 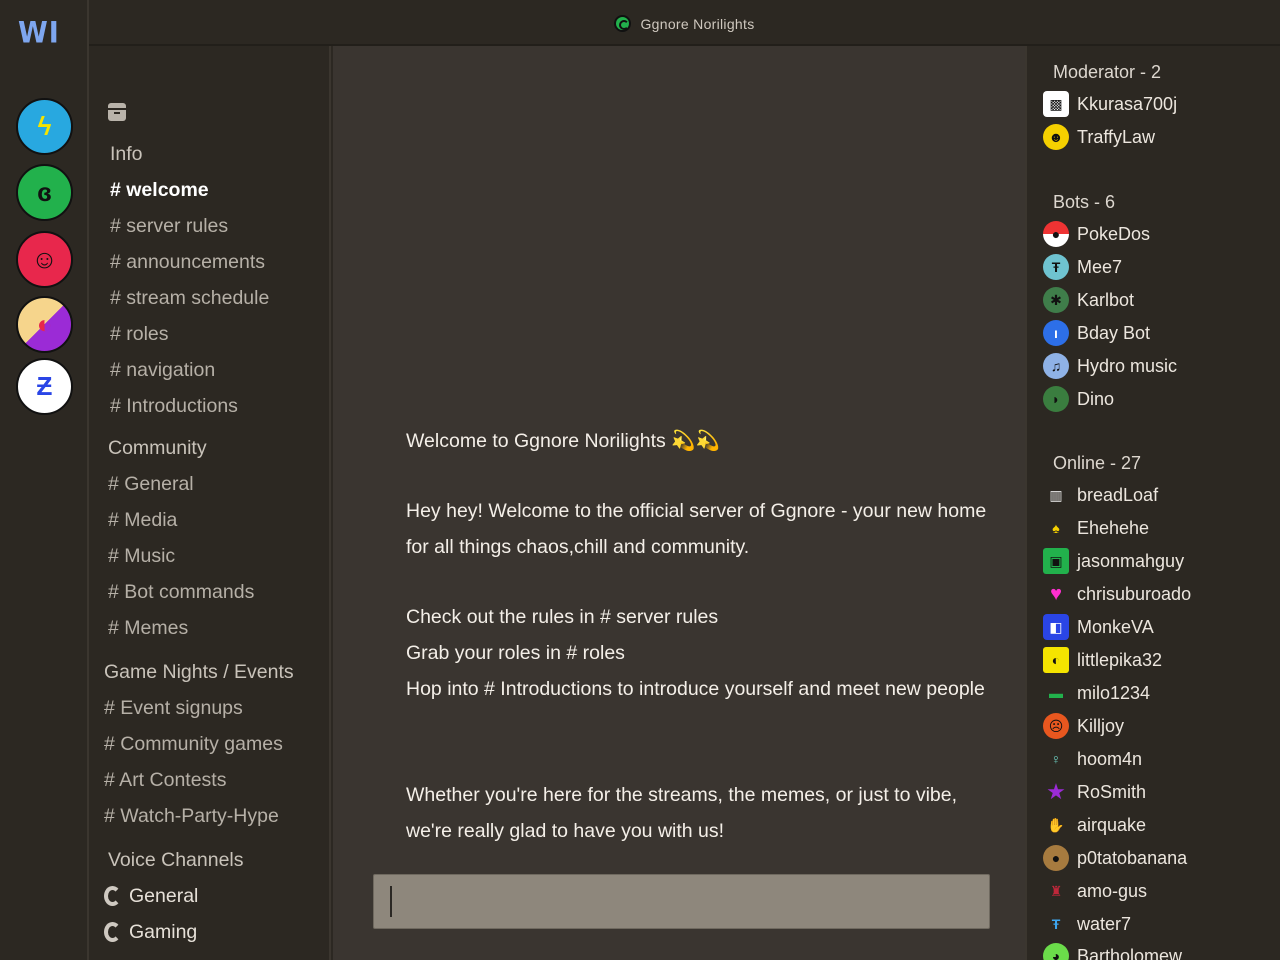 I want to click on channel-memes: # Memes, so click(x=148, y=628).